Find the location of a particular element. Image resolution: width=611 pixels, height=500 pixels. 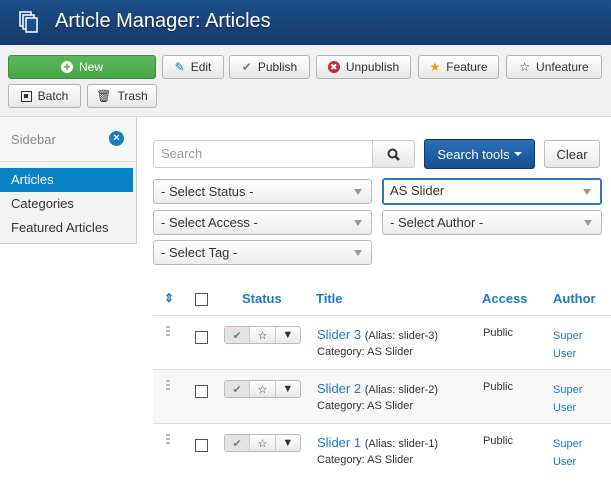

times-circle-icon: ✖ is located at coordinates (333, 67).